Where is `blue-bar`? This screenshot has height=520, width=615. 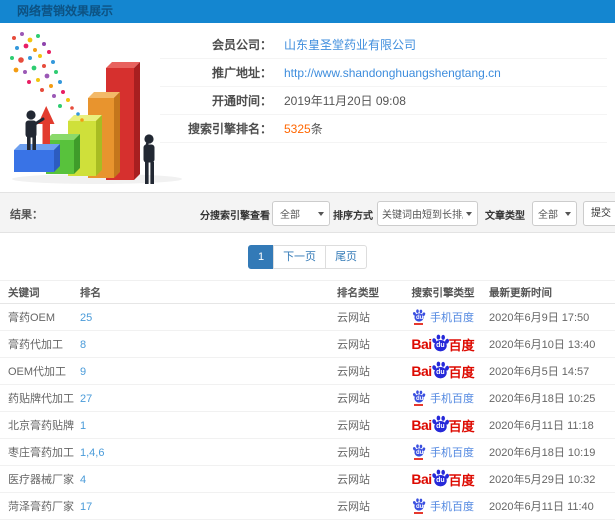
blue-bar is located at coordinates (37, 158).